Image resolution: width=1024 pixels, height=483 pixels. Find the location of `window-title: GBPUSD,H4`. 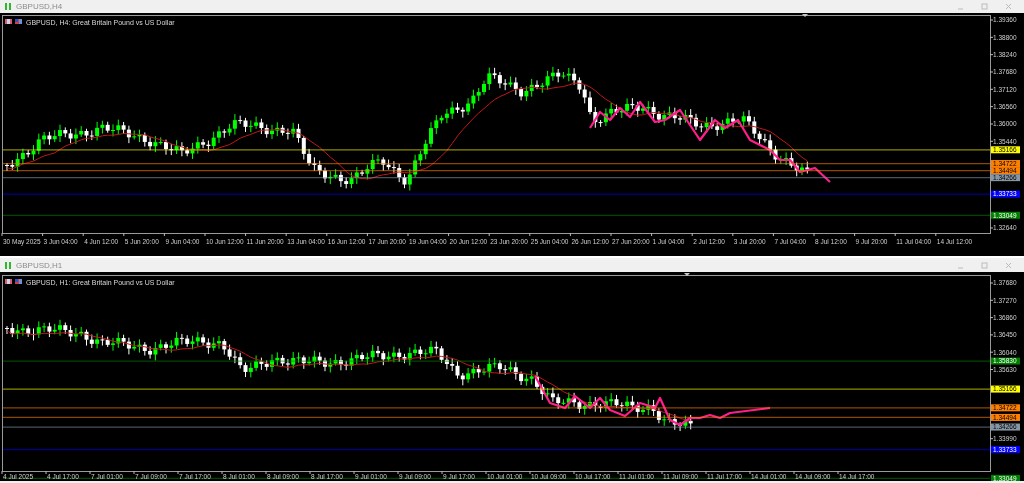

window-title: GBPUSD,H4 is located at coordinates (40, 7).